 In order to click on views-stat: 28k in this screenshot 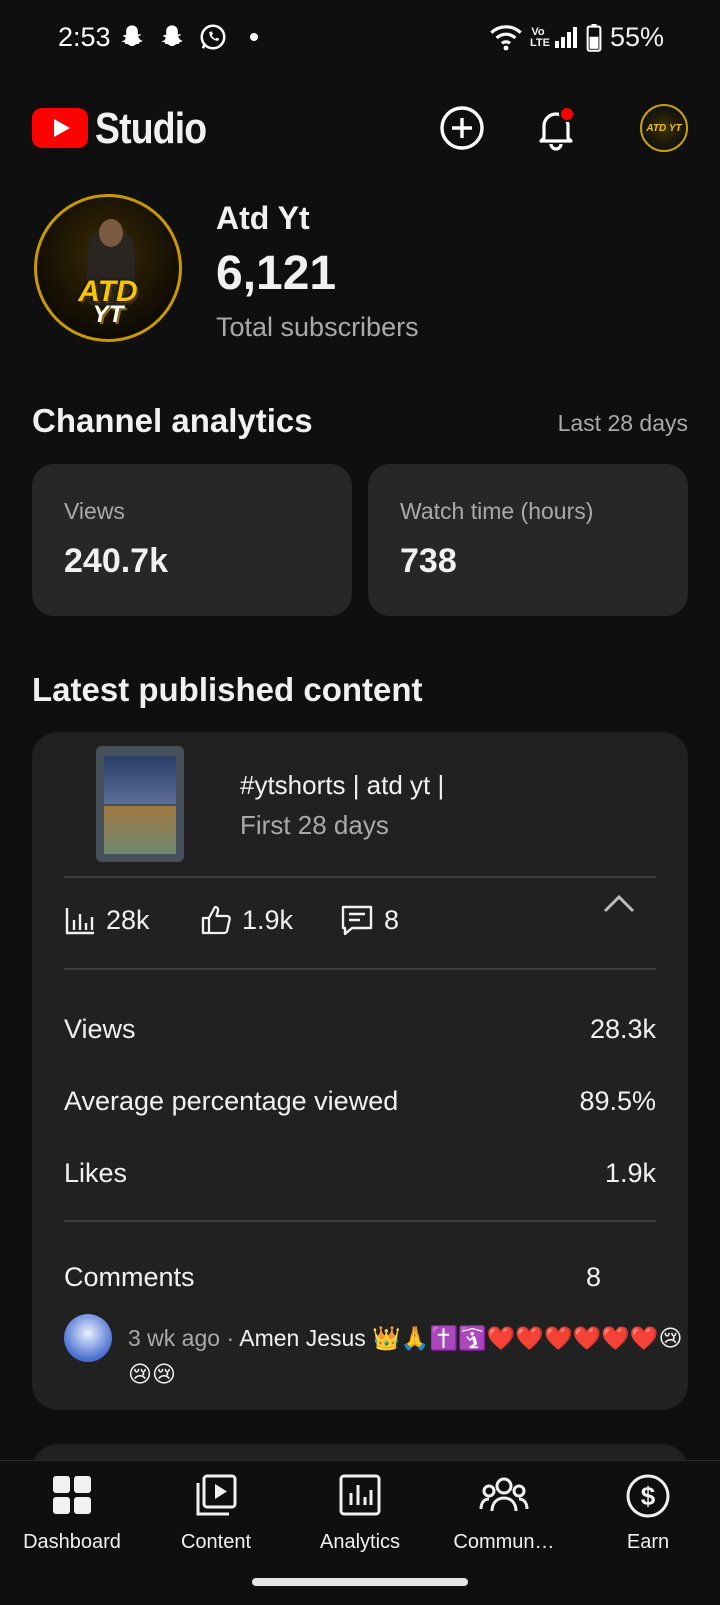, I will do `click(107, 920)`.